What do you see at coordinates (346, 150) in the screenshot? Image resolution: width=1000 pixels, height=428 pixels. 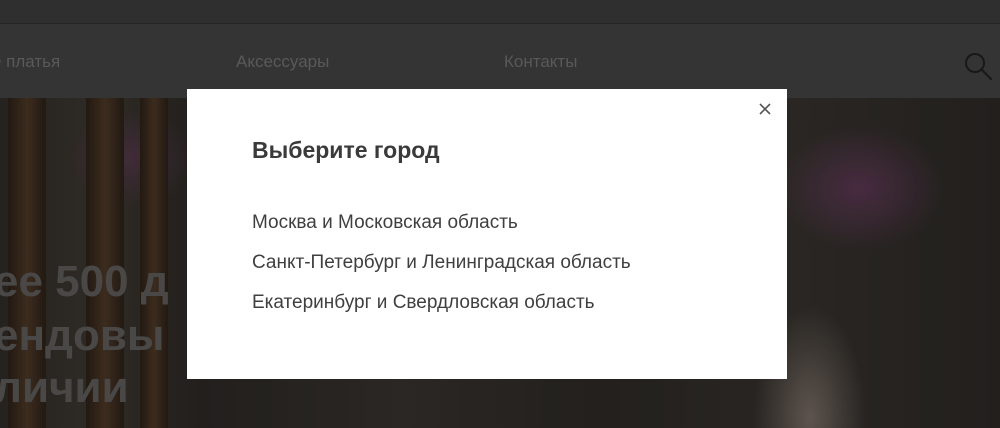 I see `modal-title: Выберите город` at bounding box center [346, 150].